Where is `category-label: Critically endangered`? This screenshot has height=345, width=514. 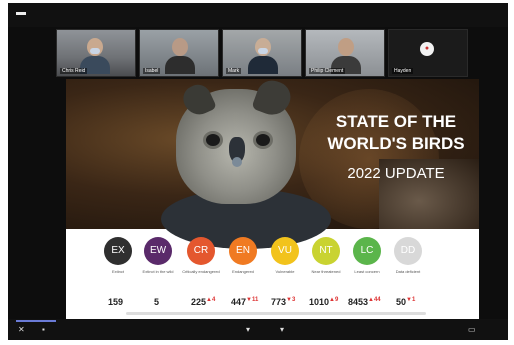
category-label: Critically endangered is located at coordinates (201, 271).